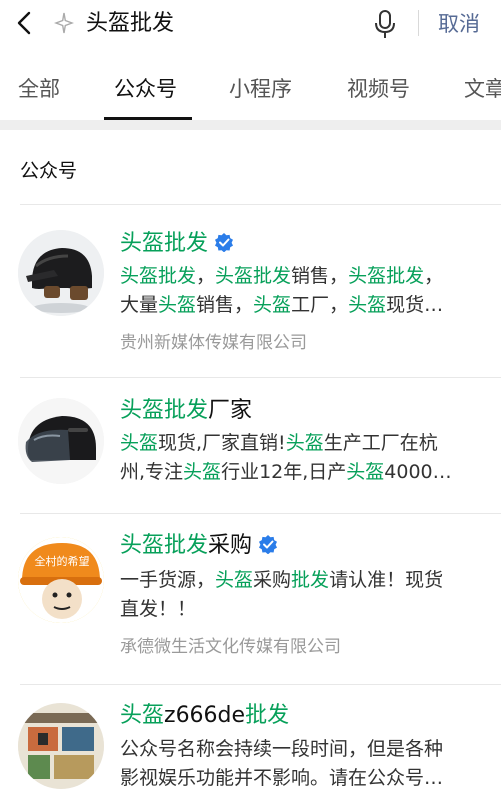  What do you see at coordinates (152, 472) in the screenshot?
I see `description-text: 州,专注` at bounding box center [152, 472].